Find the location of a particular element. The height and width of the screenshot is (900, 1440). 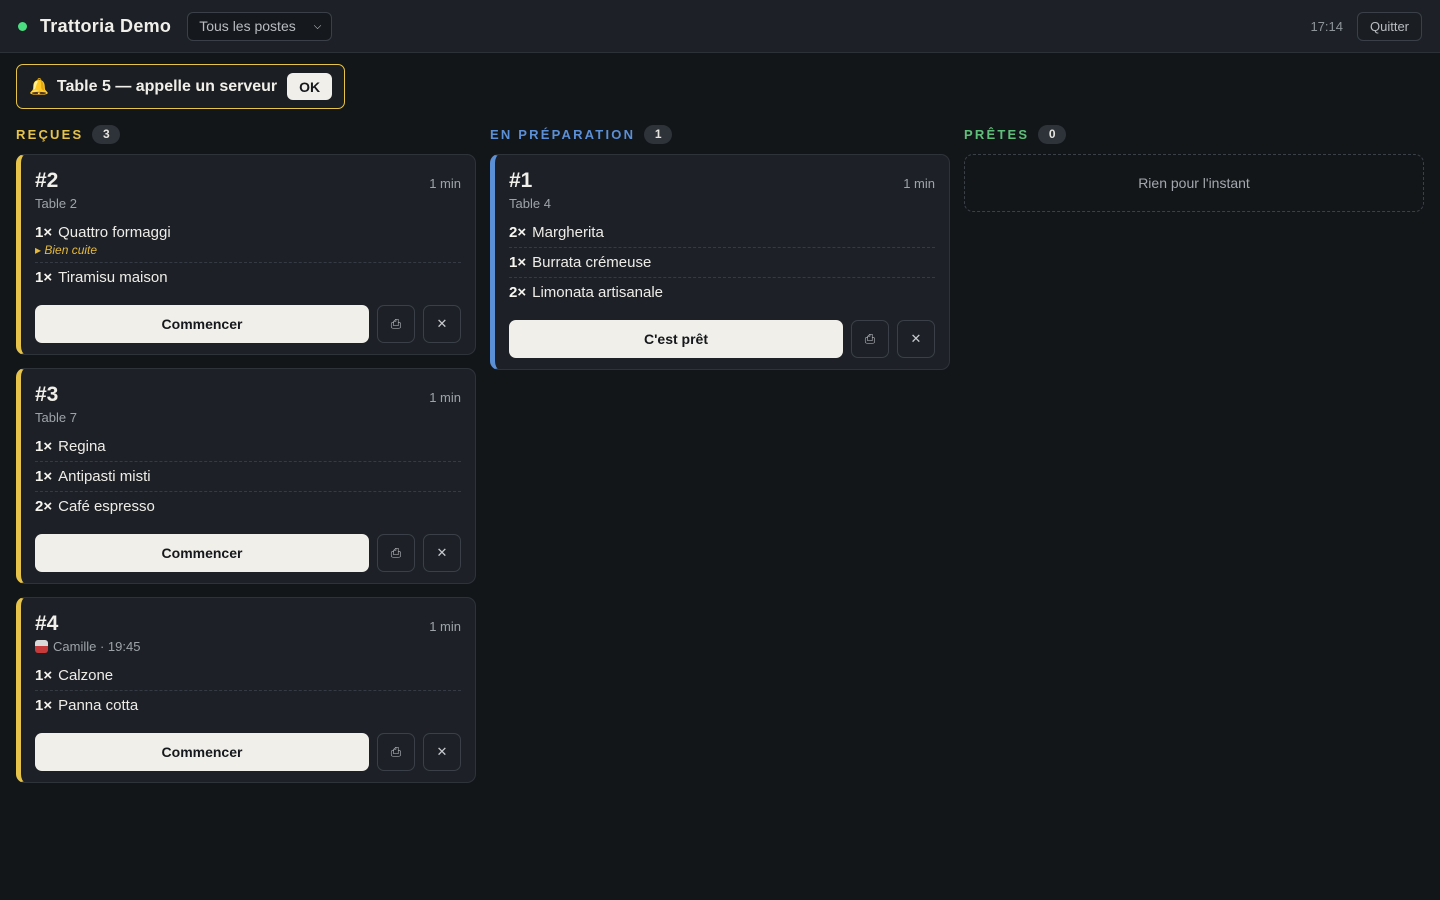

column-ready: PRÊTES 0 Rien pour l'instant is located at coordinates (1194, 168).